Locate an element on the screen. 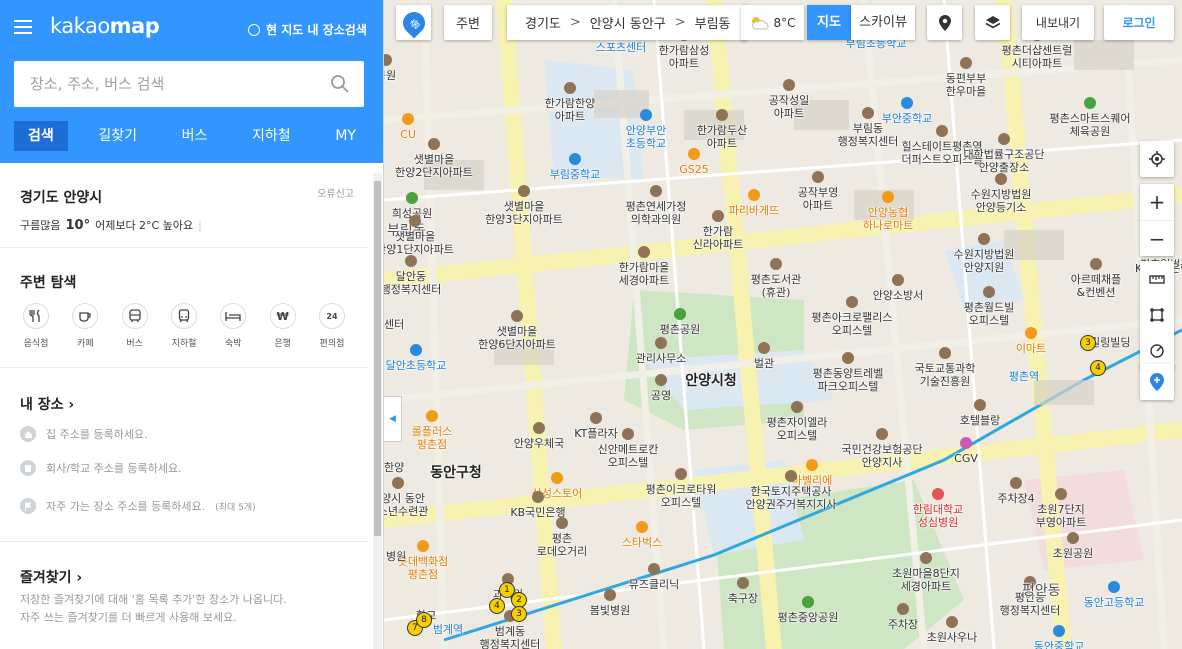  map-place-label: 평촌아크로팰리스 오피스텔 is located at coordinates (852, 324).